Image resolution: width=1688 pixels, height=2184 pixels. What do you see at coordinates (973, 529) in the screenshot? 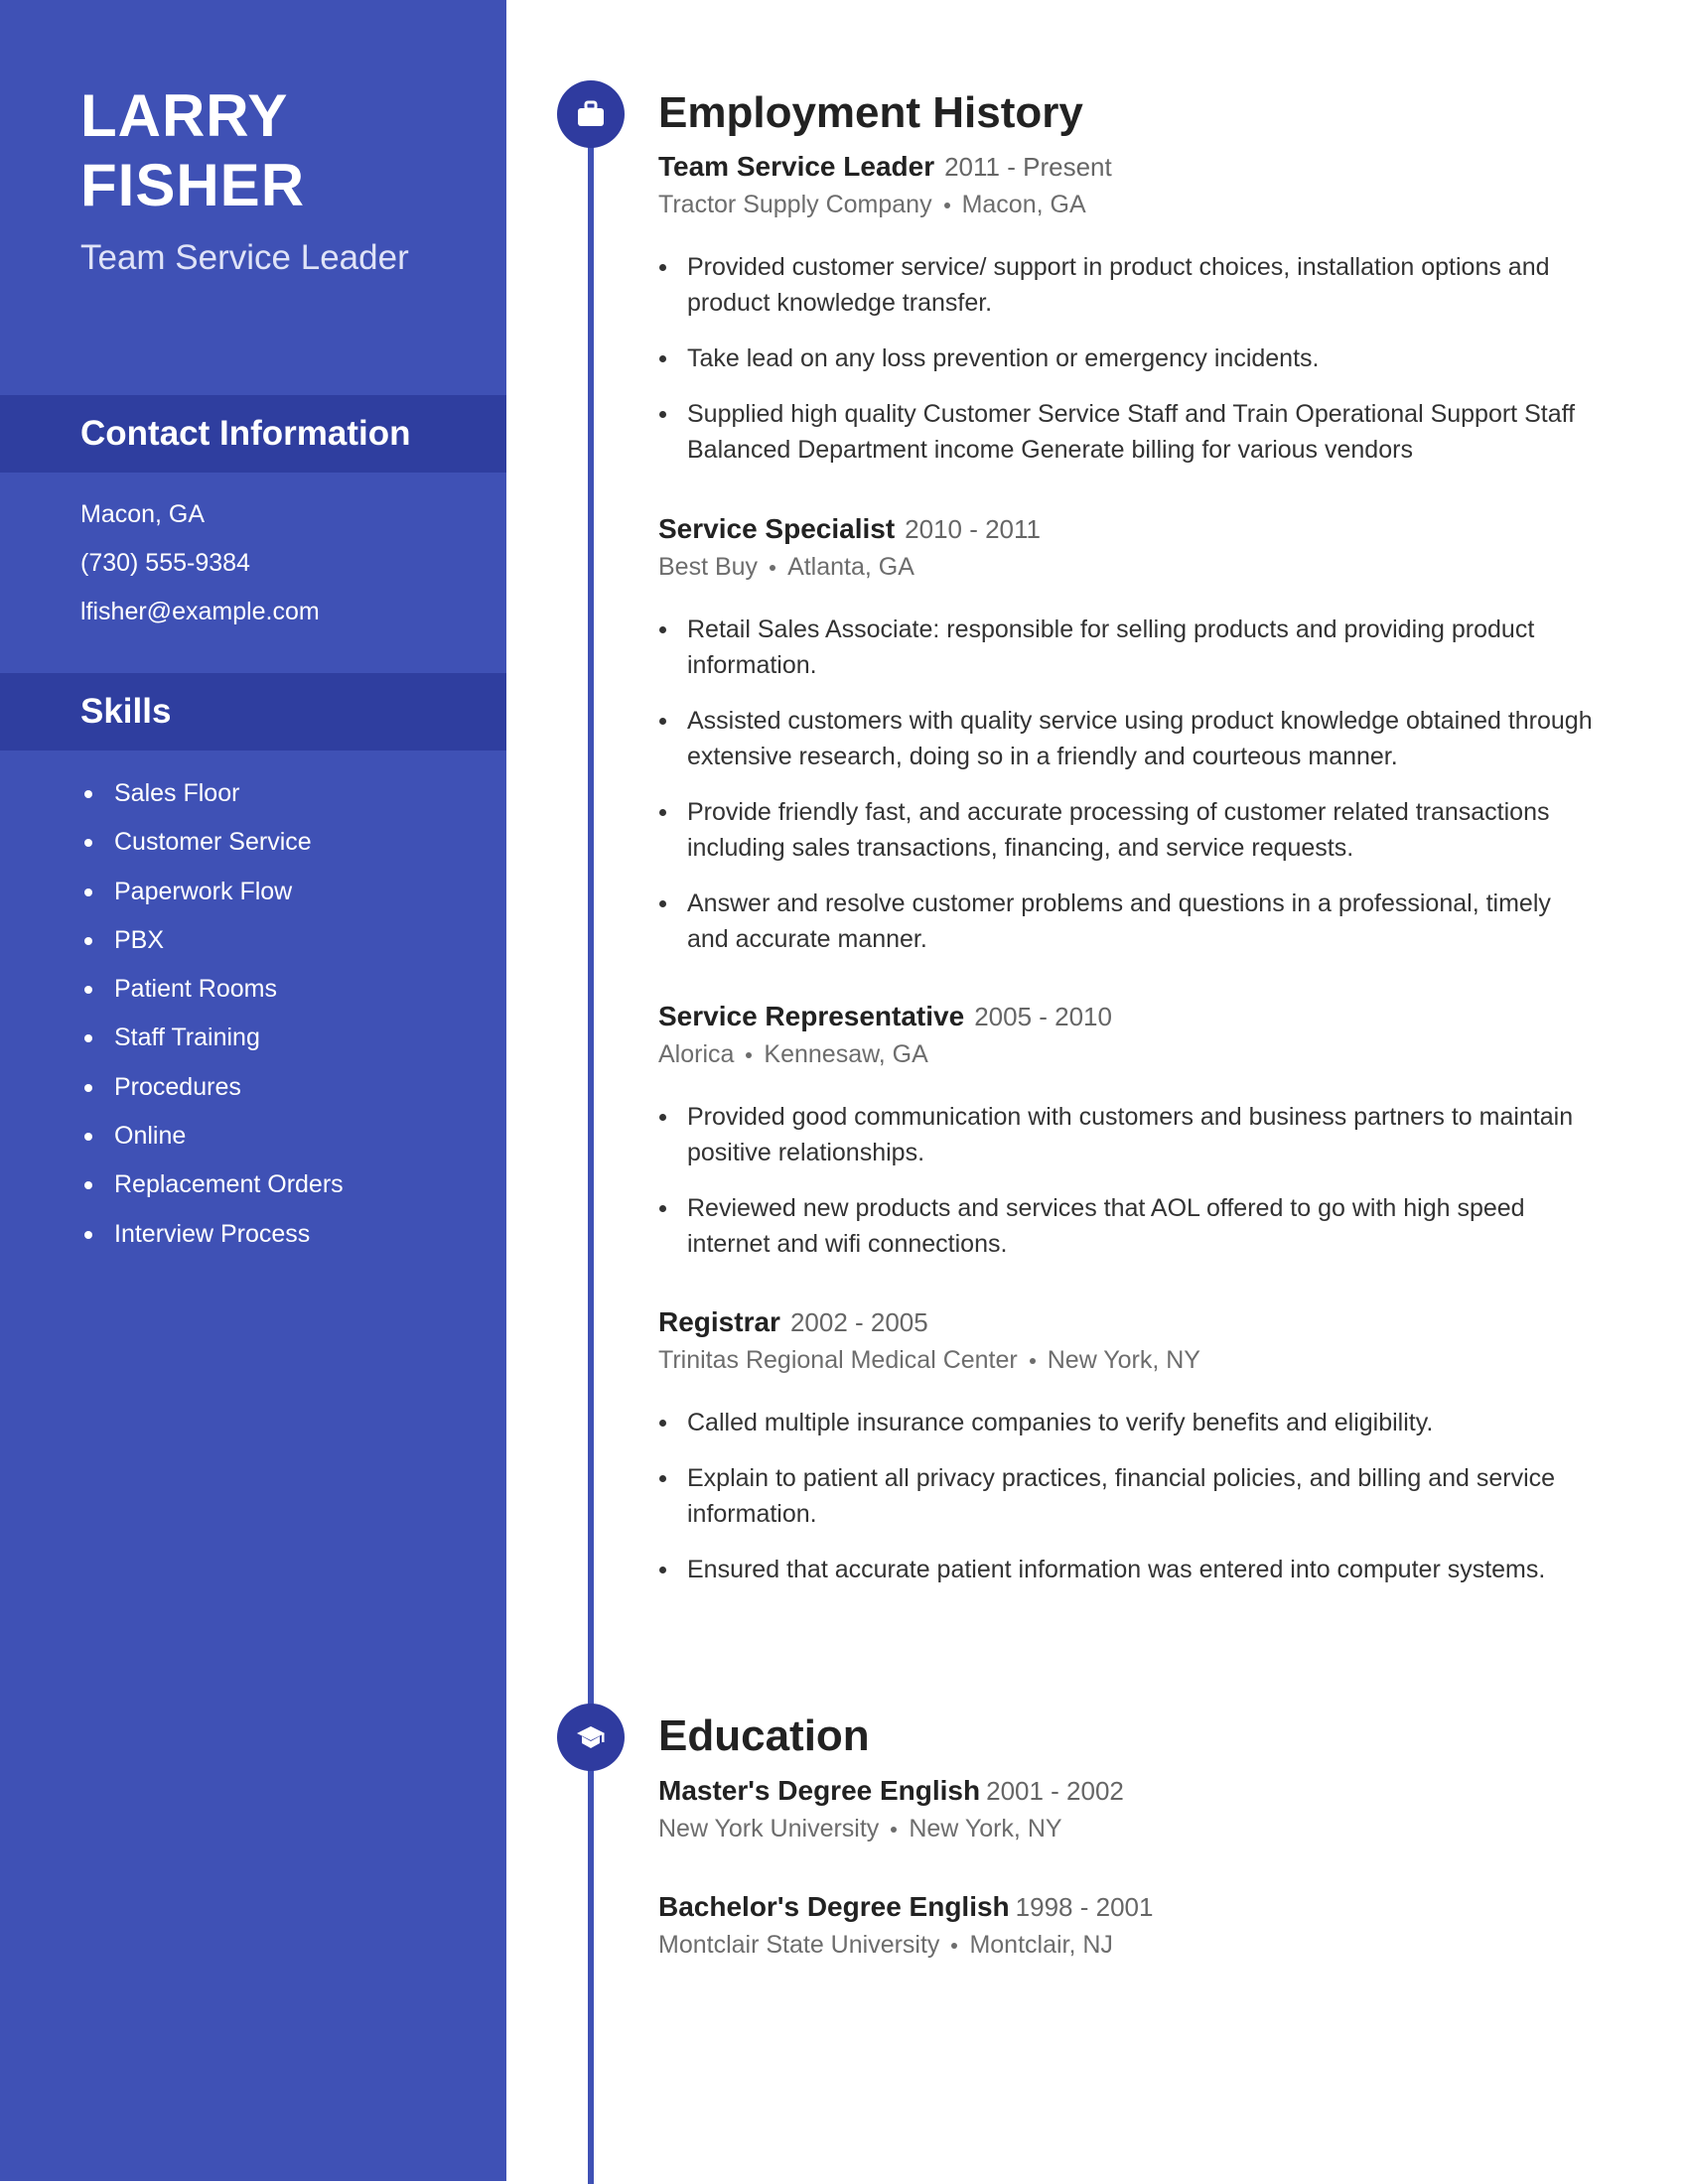
I see `job-dates: 2010 - 2011` at bounding box center [973, 529].